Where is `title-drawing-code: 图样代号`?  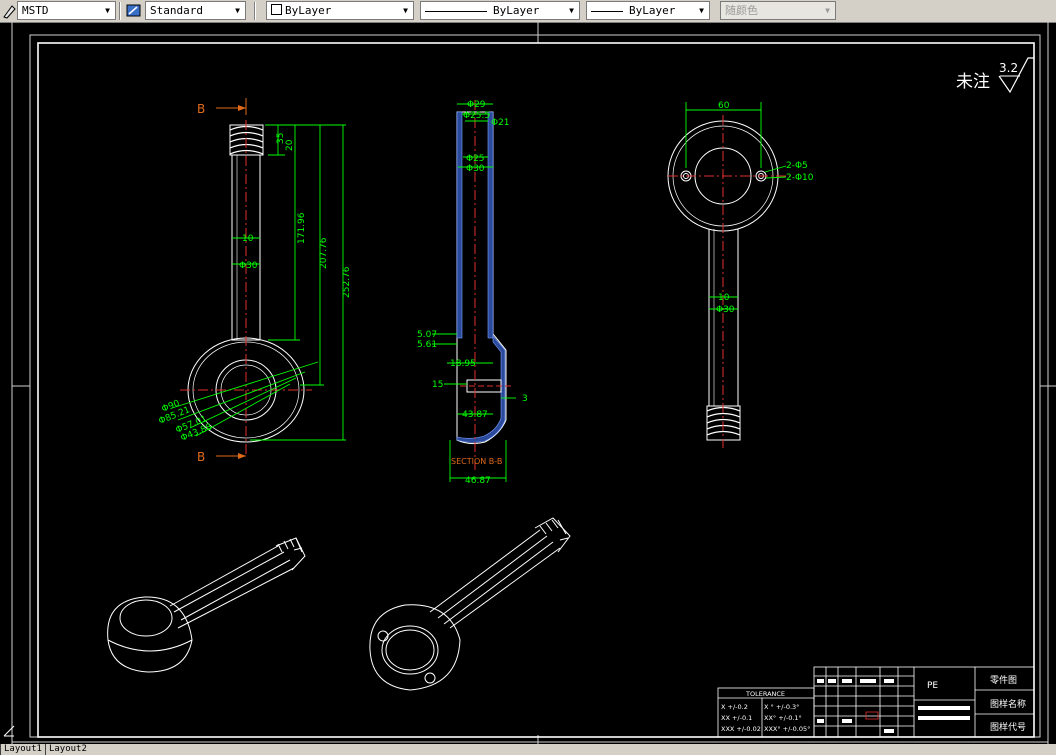 title-drawing-code: 图样代号 is located at coordinates (1008, 727).